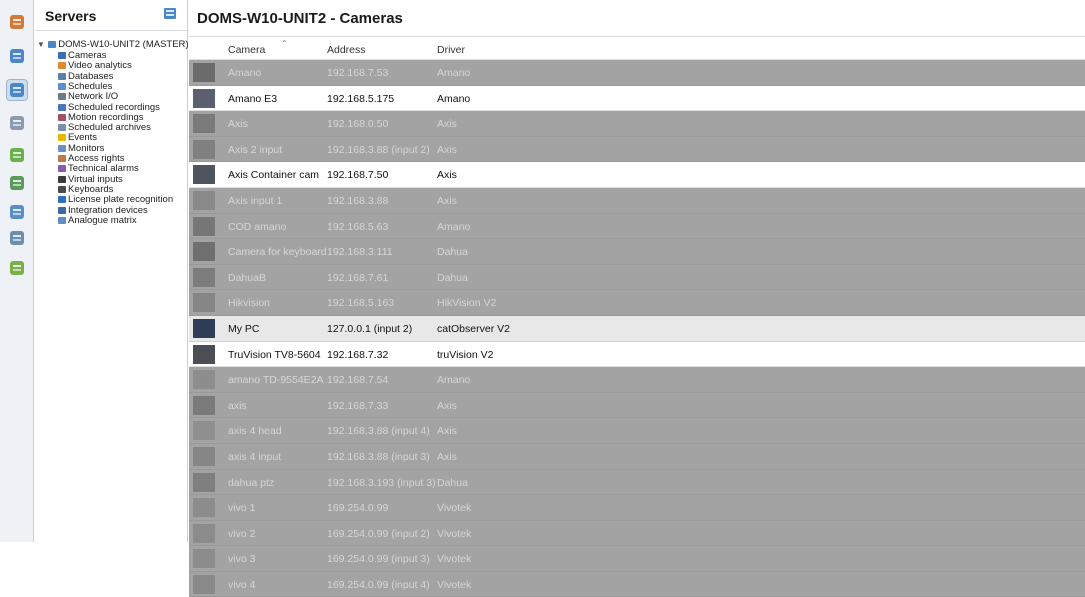  Describe the element at coordinates (637, 533) in the screenshot. I see `table-row: vivo 2 169.254.0.99 (input 2) Vivotek` at that location.